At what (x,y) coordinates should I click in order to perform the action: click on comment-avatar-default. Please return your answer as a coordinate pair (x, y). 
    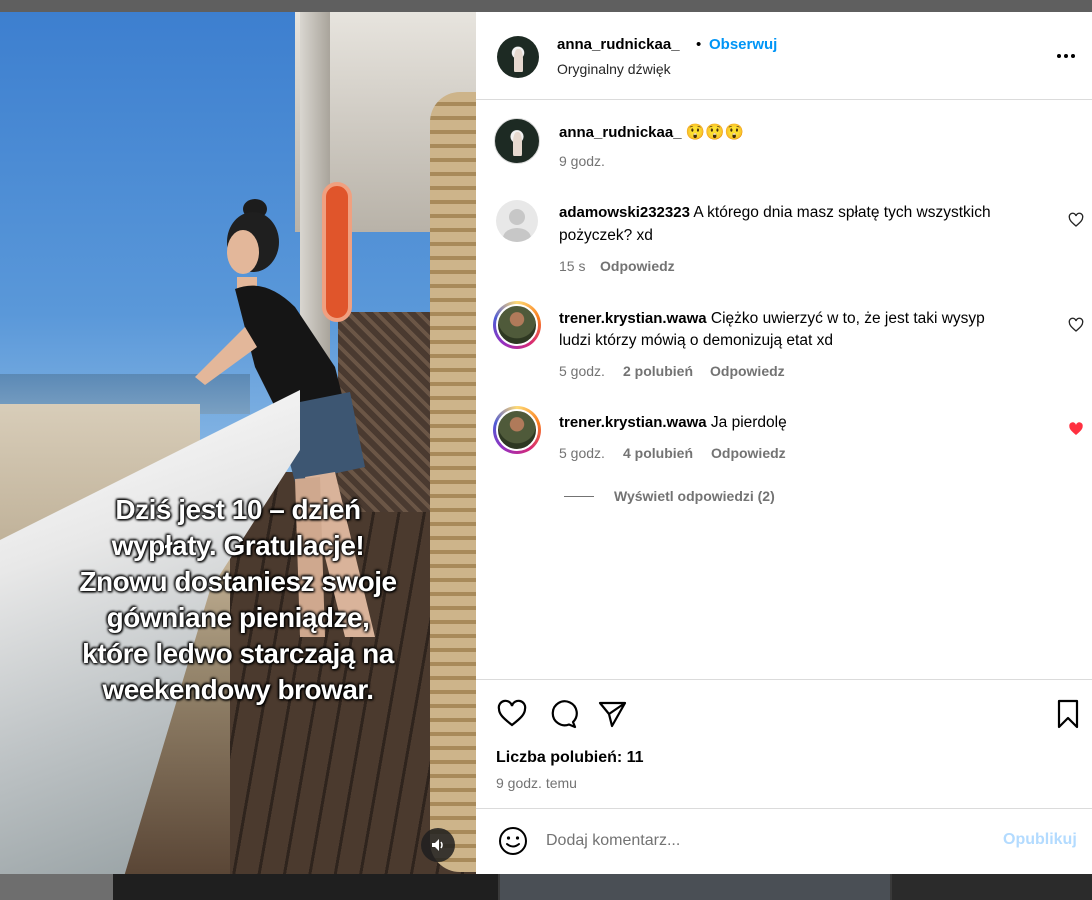
    Looking at the image, I should click on (517, 221).